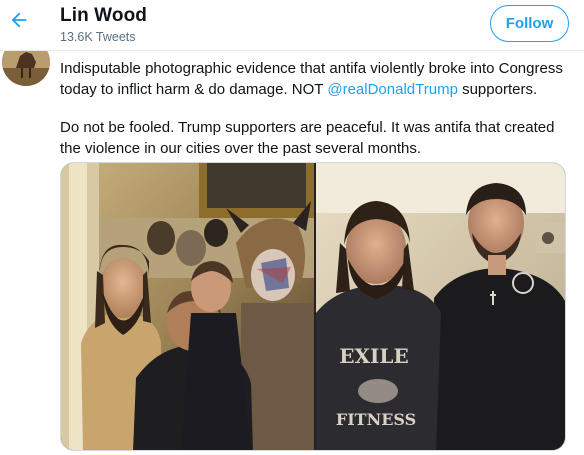 This screenshot has width=584, height=455. I want to click on arrow-left-icon, so click(19, 22).